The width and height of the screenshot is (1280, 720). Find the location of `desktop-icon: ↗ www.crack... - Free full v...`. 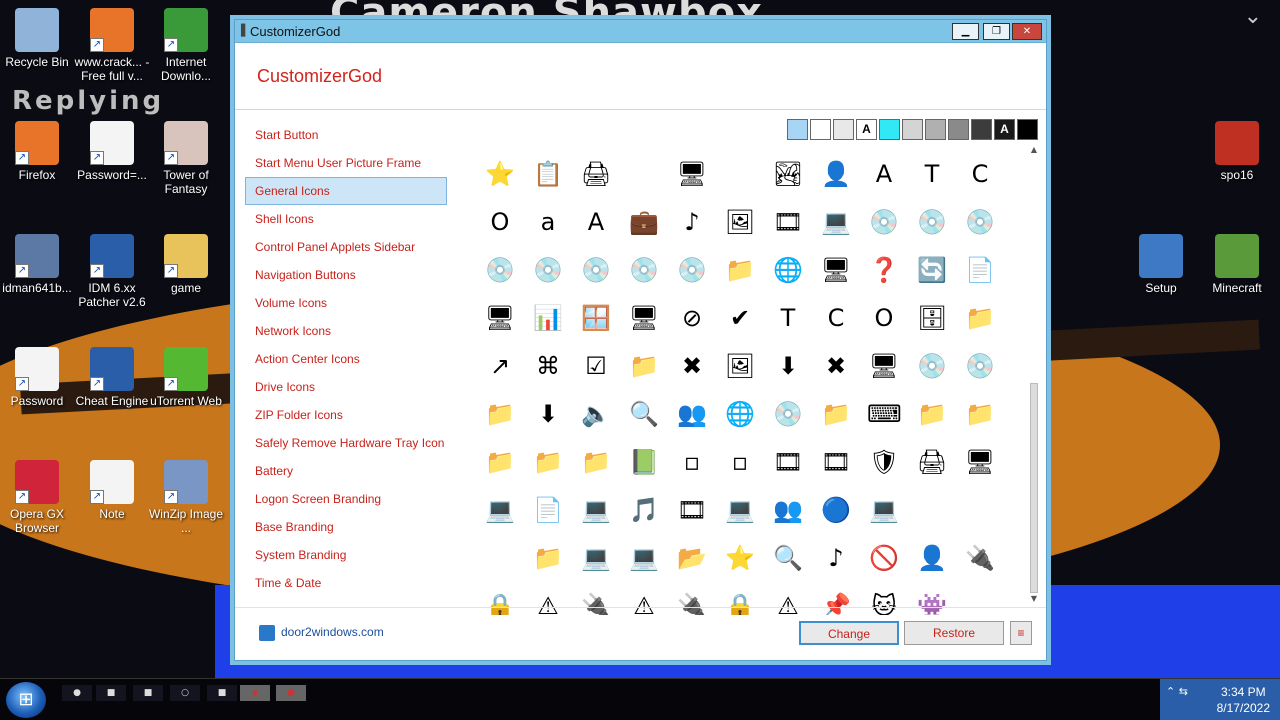

desktop-icon: ↗ www.crack... - Free full v... is located at coordinates (112, 45).